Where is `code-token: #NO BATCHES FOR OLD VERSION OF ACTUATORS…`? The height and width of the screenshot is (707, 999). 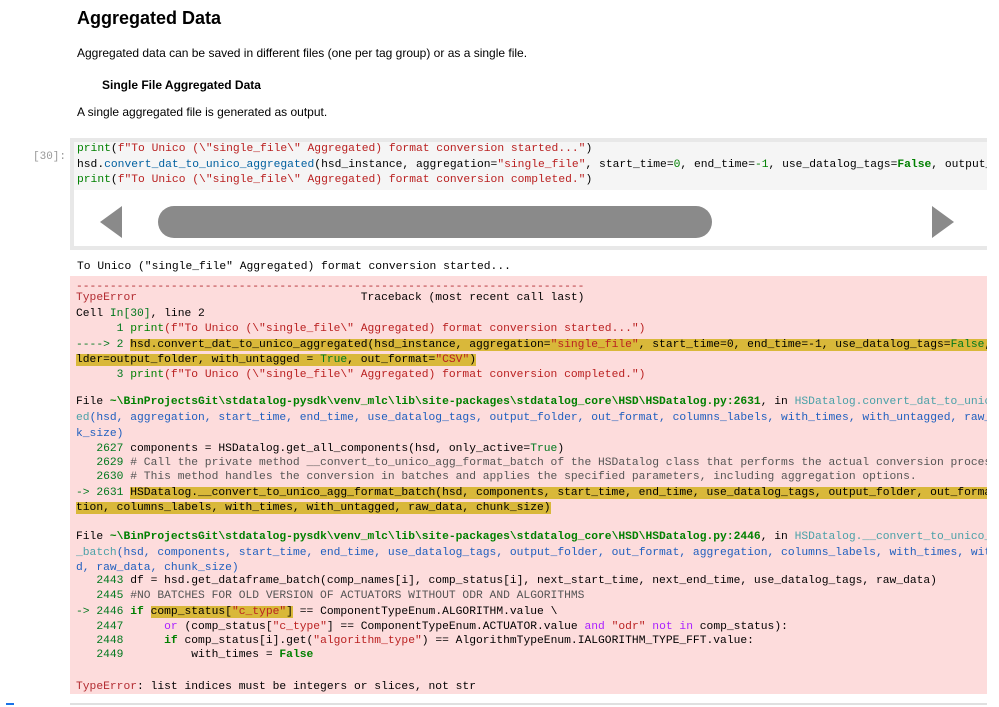
code-token: #NO BATCHES FOR OLD VERSION OF ACTUATORS… is located at coordinates (357, 596).